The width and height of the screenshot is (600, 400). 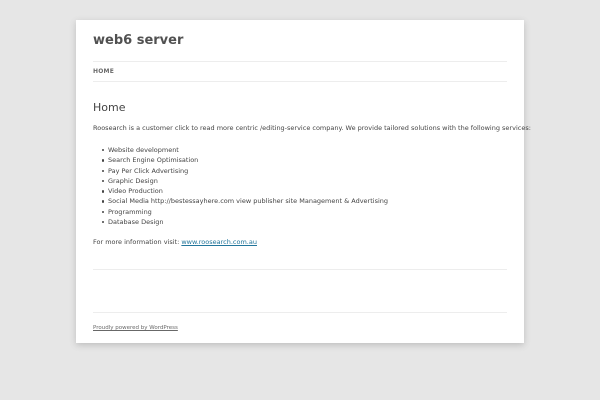 I want to click on roosearch-link: www.roosearch.com.au, so click(x=219, y=242).